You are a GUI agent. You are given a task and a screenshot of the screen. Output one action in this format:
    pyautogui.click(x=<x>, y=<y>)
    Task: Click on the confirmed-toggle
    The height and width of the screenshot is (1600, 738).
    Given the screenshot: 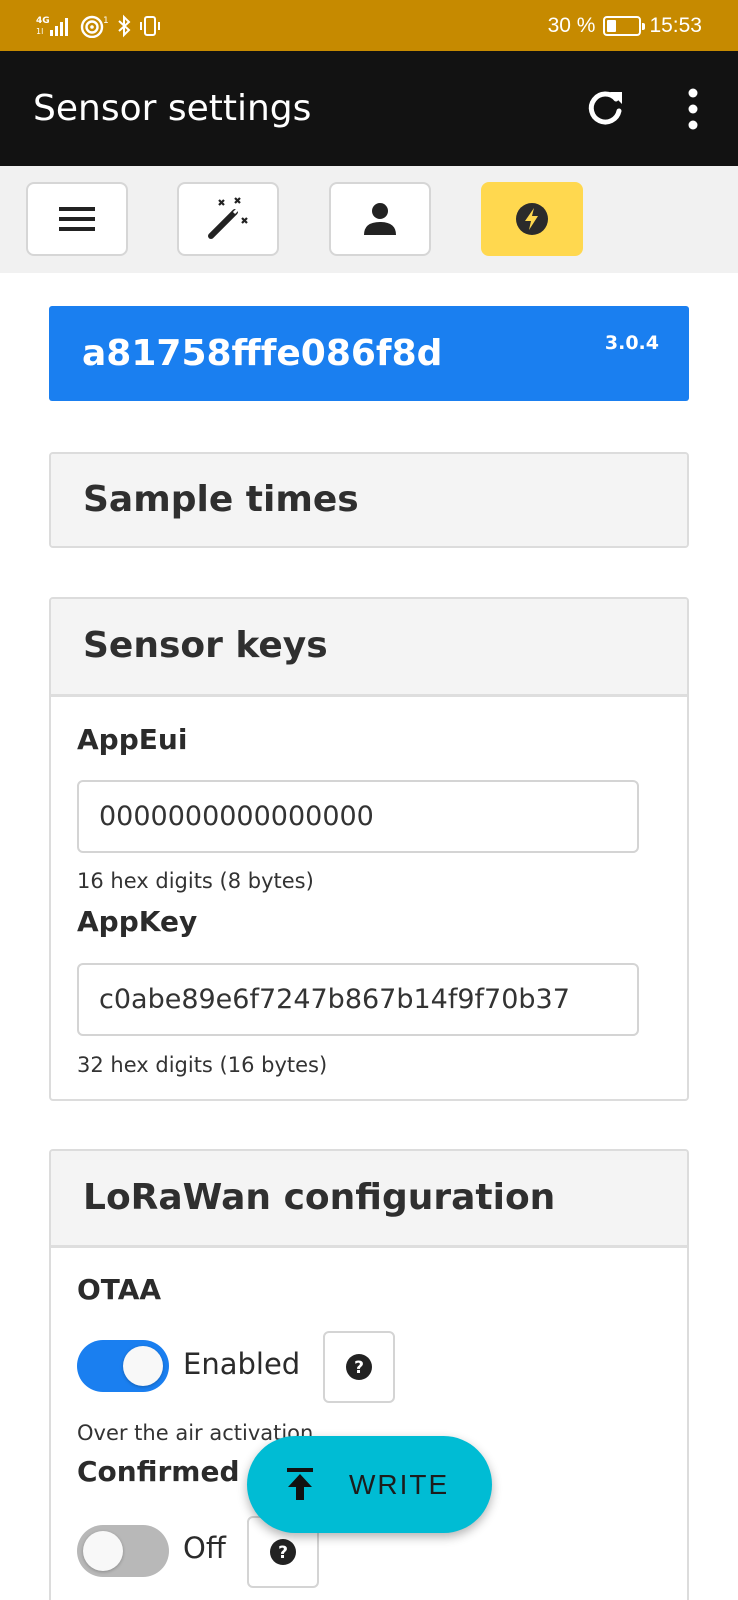 What is the action you would take?
    pyautogui.click(x=123, y=1551)
    